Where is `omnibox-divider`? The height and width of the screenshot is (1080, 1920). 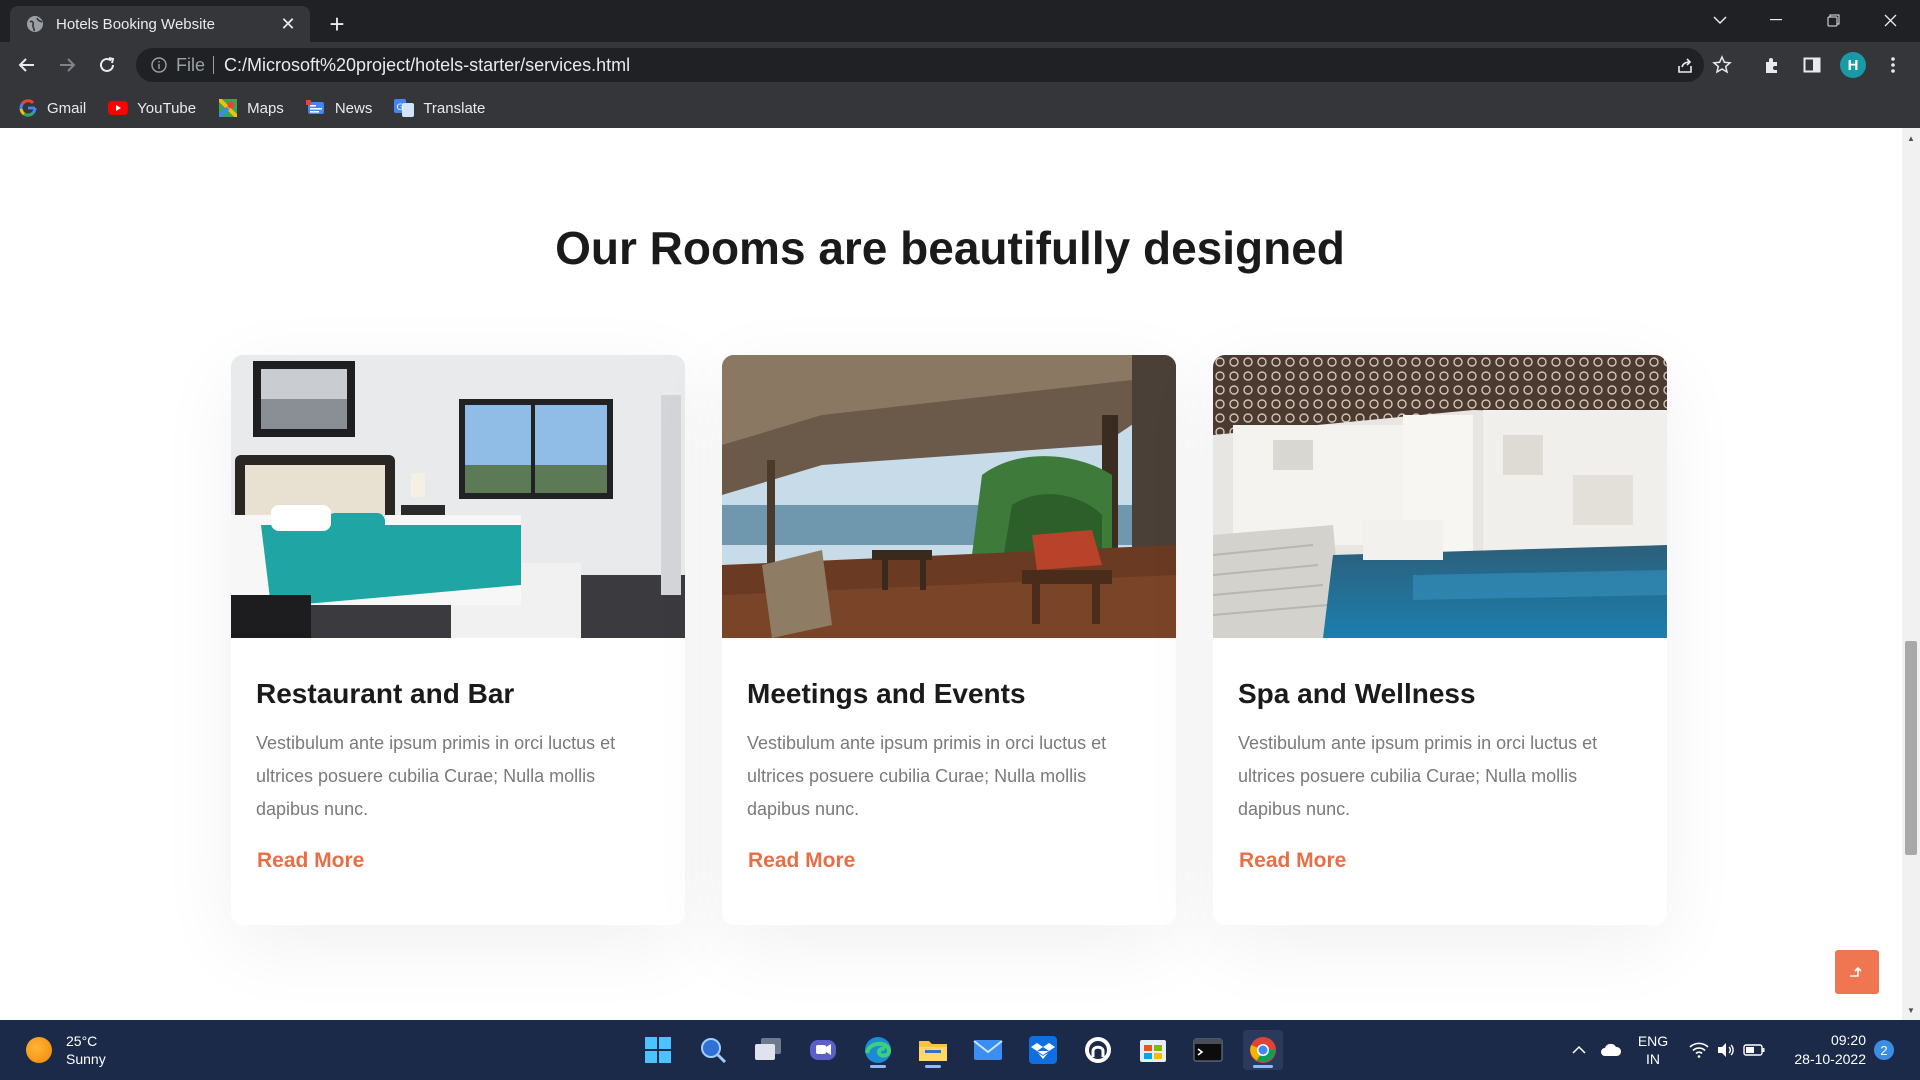 omnibox-divider is located at coordinates (214, 65).